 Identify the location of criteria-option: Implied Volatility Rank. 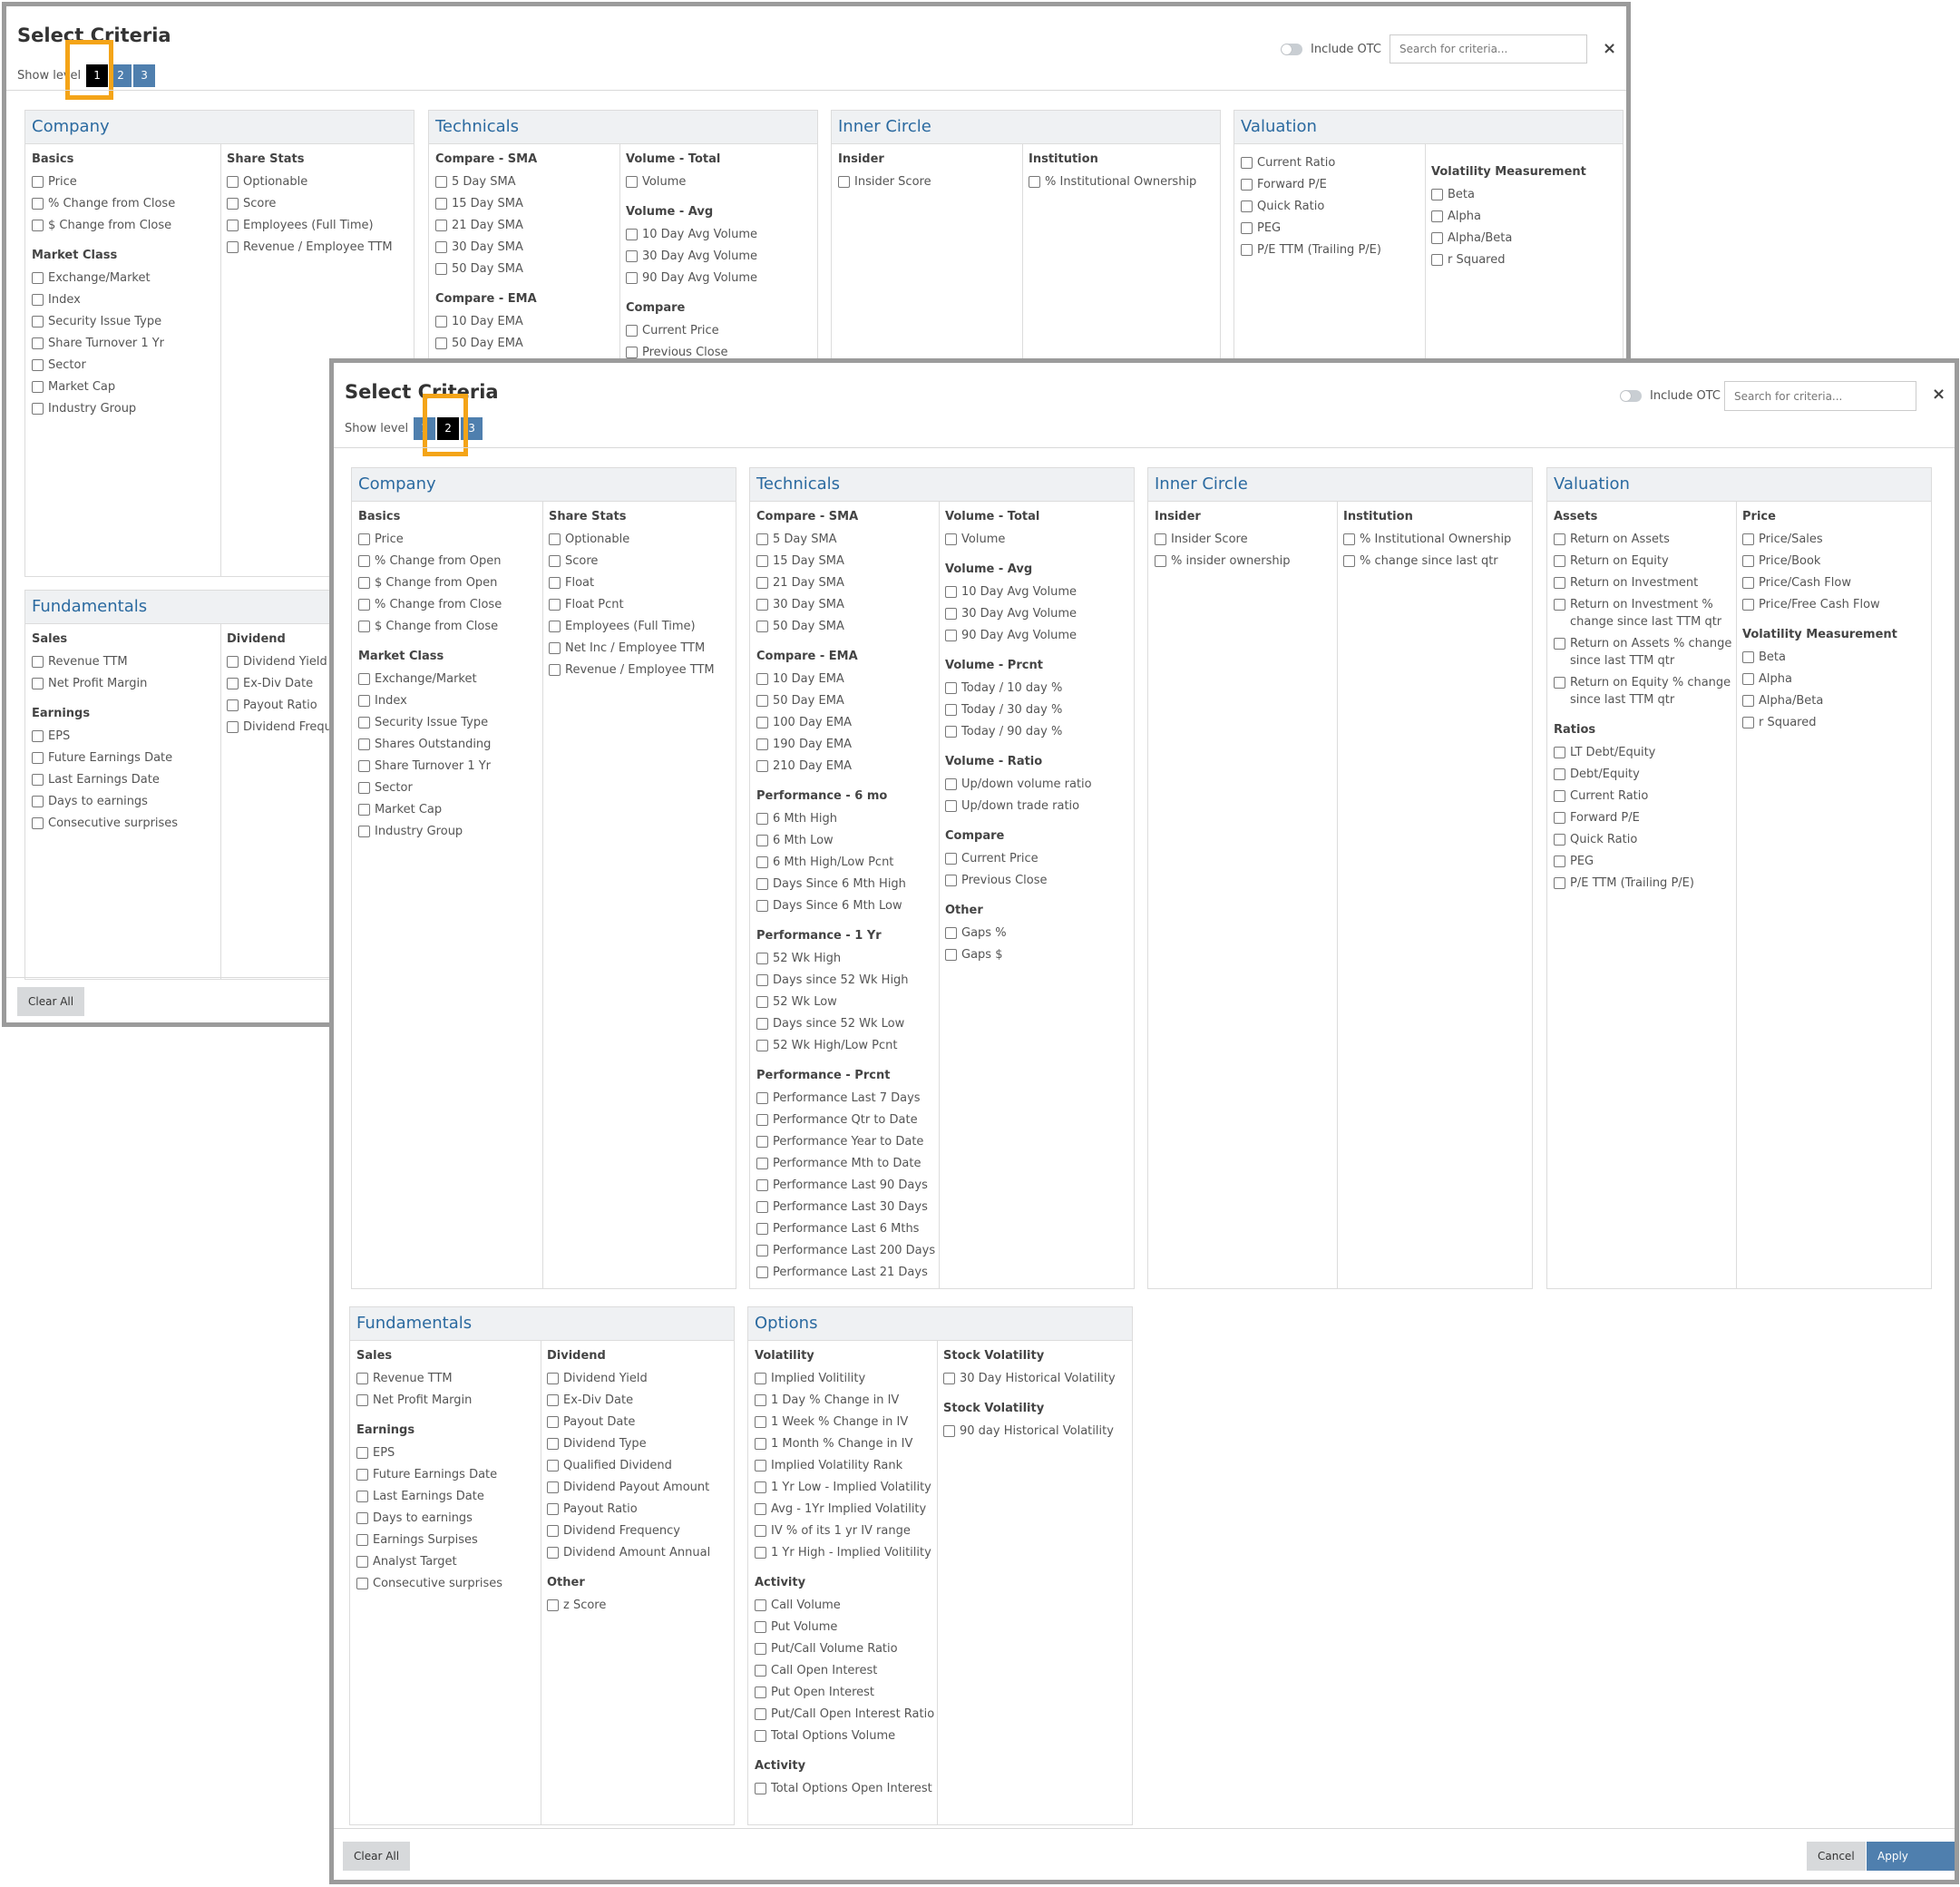
(845, 1465).